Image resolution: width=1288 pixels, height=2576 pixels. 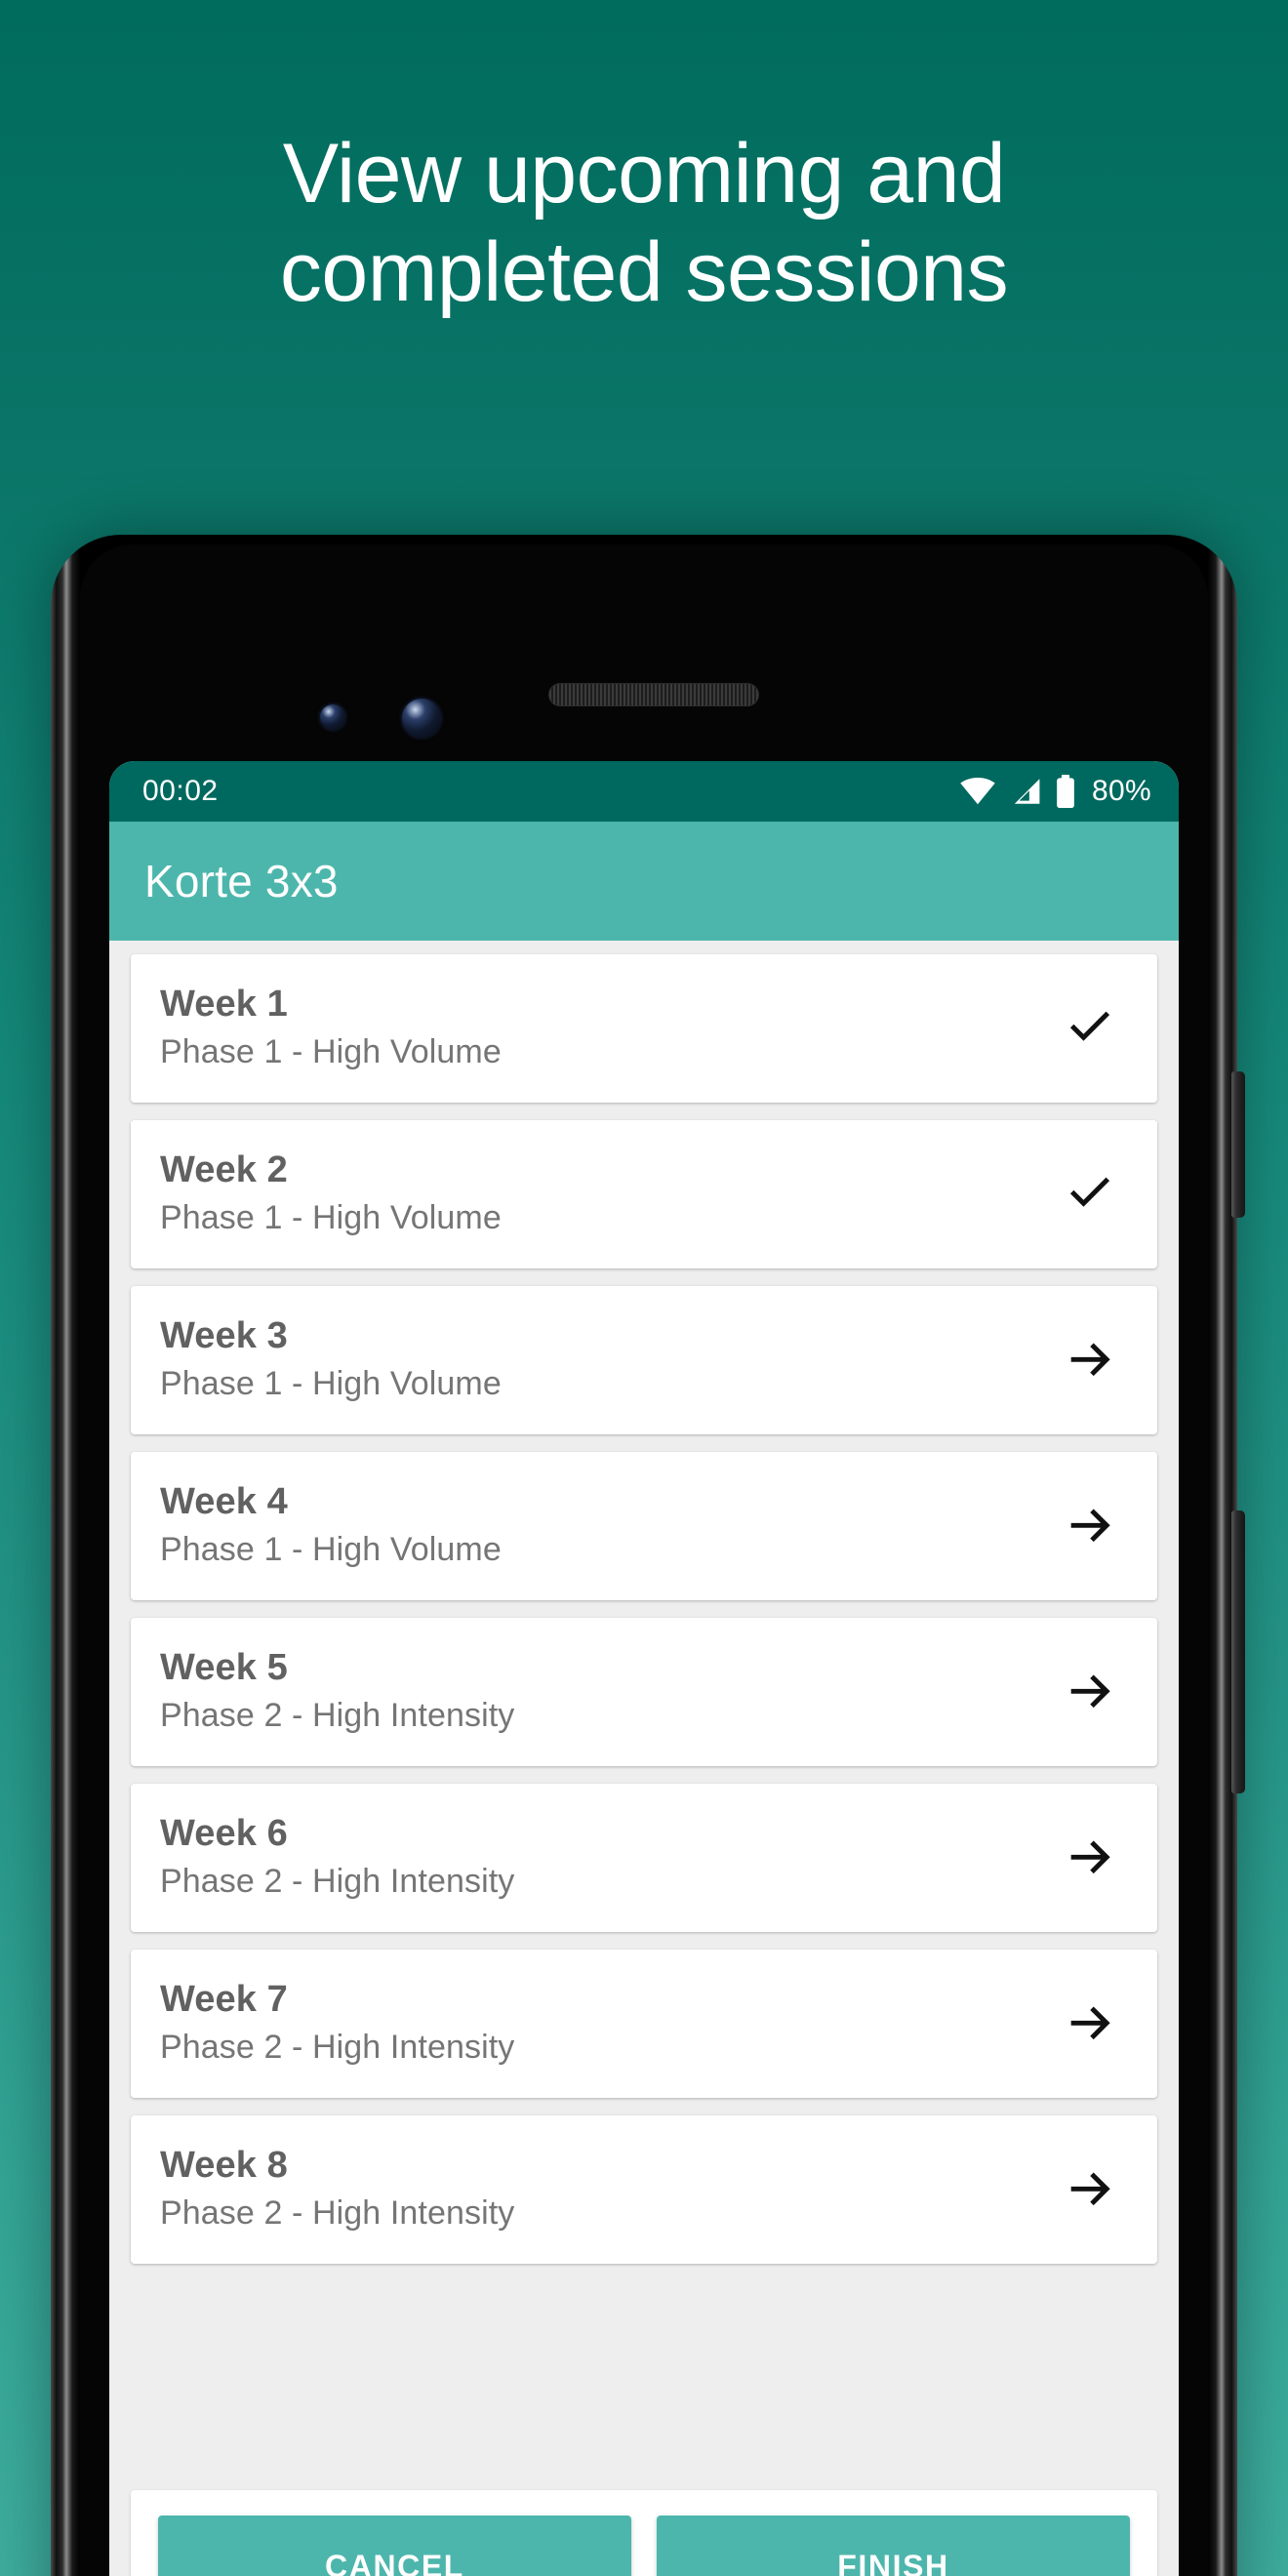 What do you see at coordinates (644, 2024) in the screenshot?
I see `week-card: Week 7 Phase 2 - High Intensity` at bounding box center [644, 2024].